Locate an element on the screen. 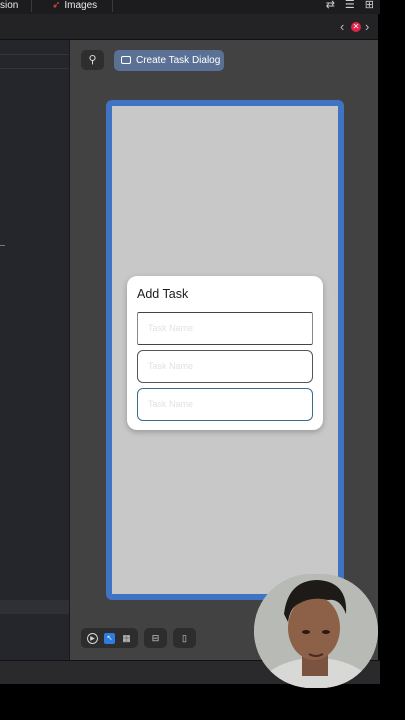 This screenshot has width=405, height=720. add-task-dialog: Add Task Task Name Task Name Task Name is located at coordinates (225, 353).